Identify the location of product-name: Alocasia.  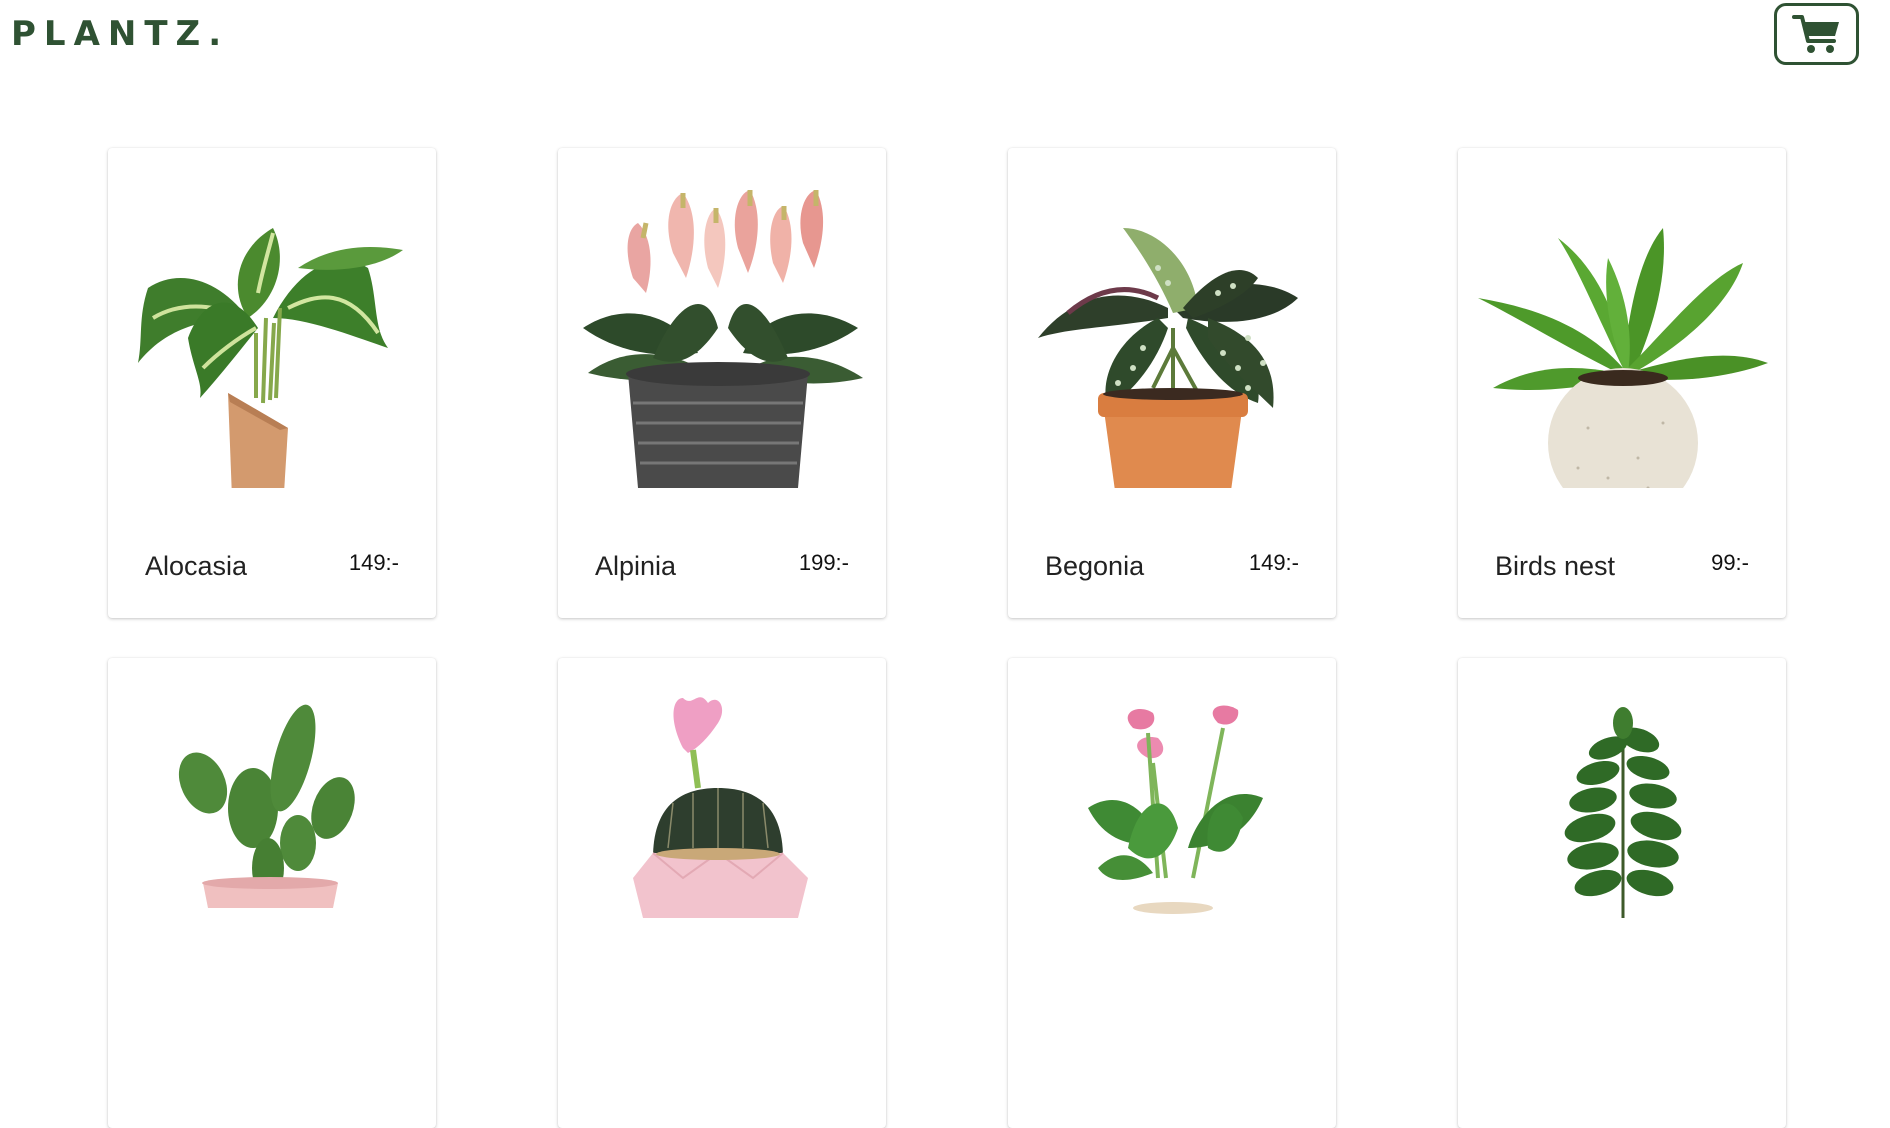
(196, 566).